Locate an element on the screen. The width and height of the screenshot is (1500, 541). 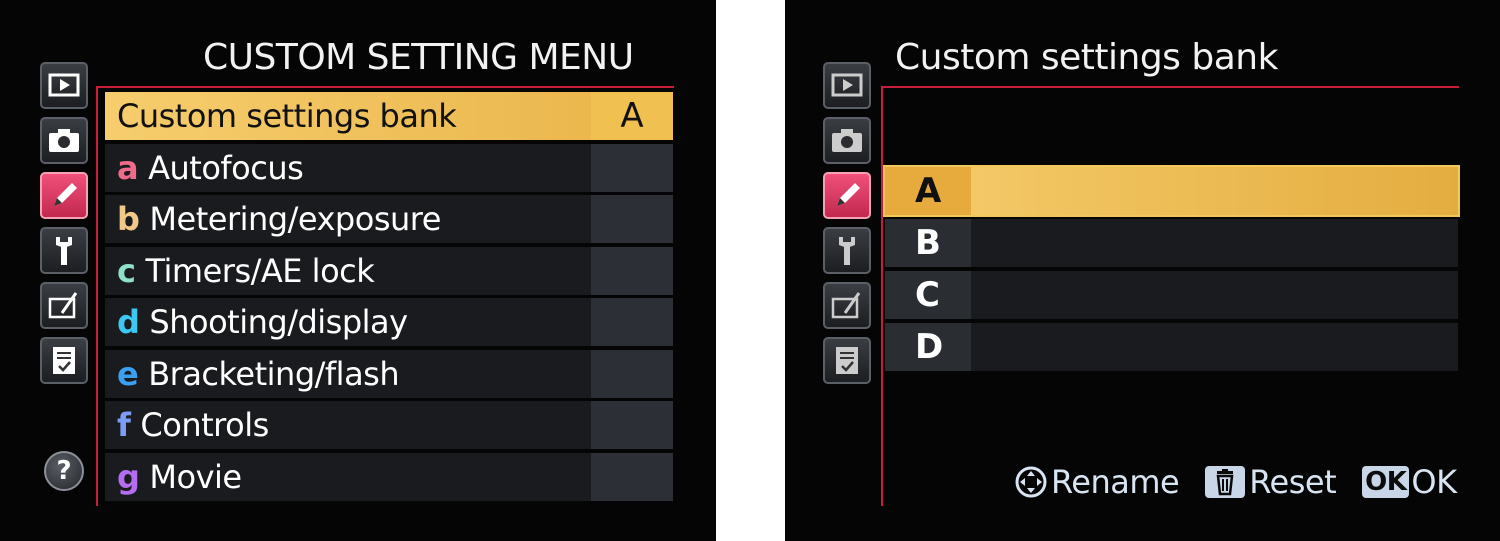
rename-hint: Rename is located at coordinates (1096, 482).